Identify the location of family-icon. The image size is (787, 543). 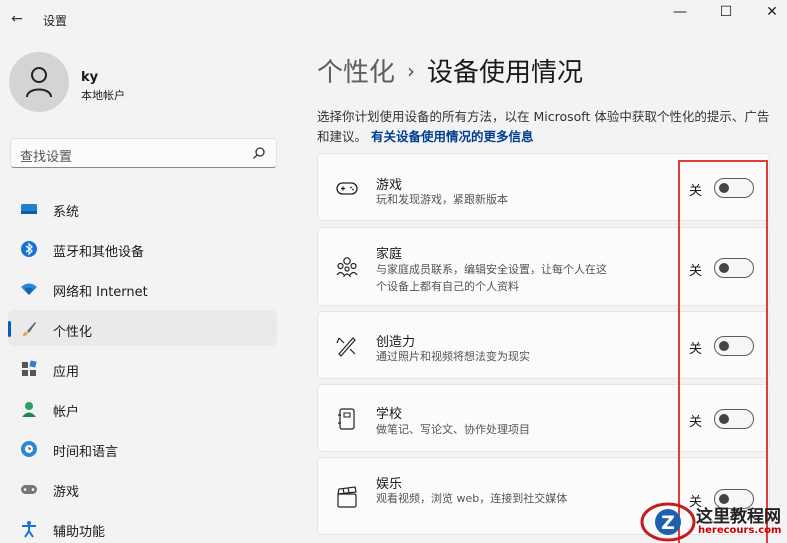
(347, 267).